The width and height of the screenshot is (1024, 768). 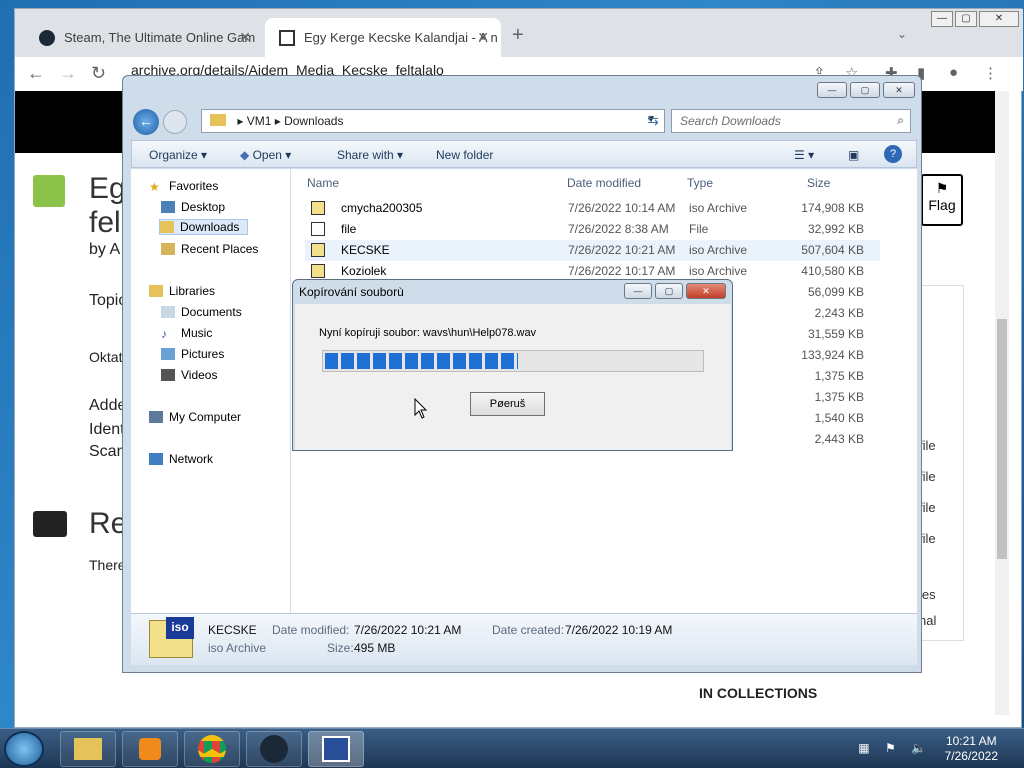 What do you see at coordinates (336, 749) in the screenshot?
I see `taskbar-installer` at bounding box center [336, 749].